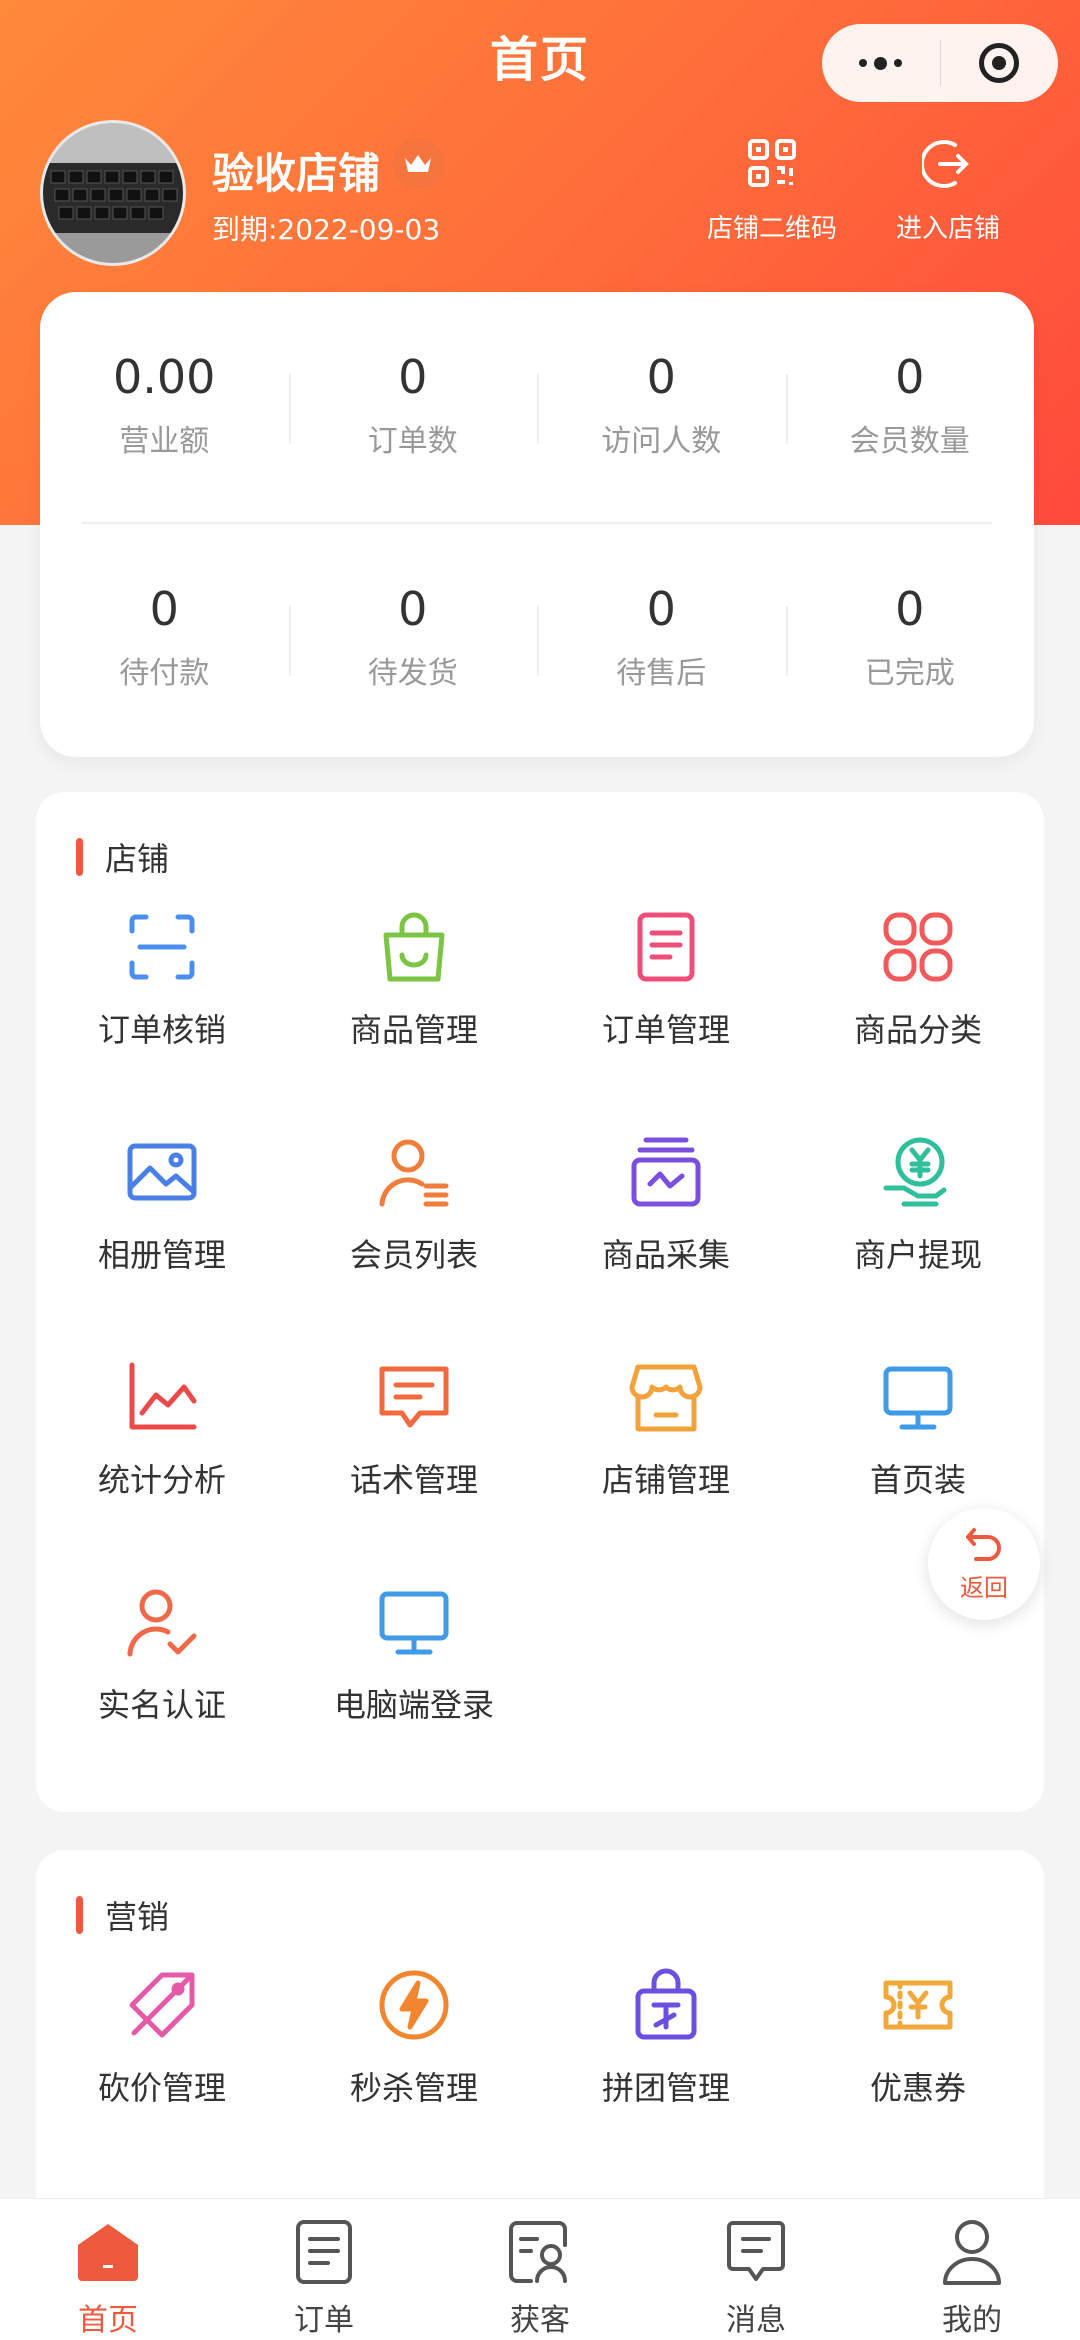 The width and height of the screenshot is (1080, 2340). I want to click on monitor-icon, so click(918, 1397).